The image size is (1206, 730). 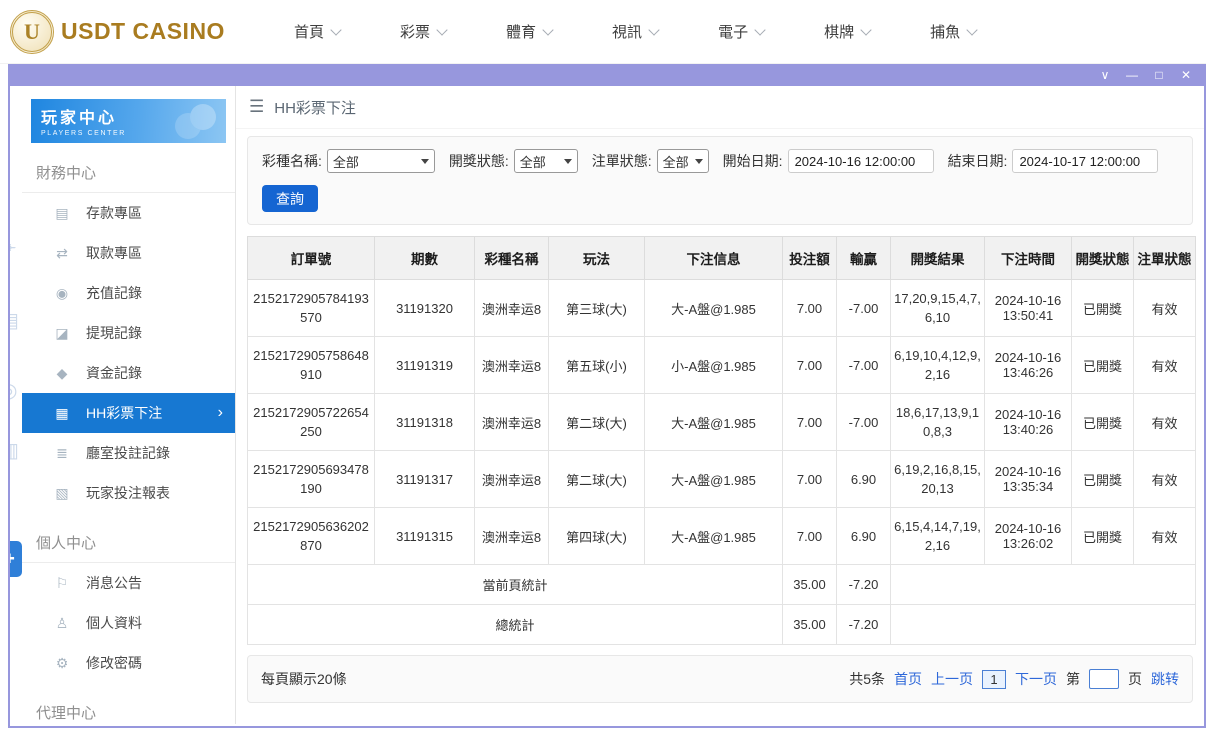 I want to click on cell-period: 31191320, so click(x=424, y=308).